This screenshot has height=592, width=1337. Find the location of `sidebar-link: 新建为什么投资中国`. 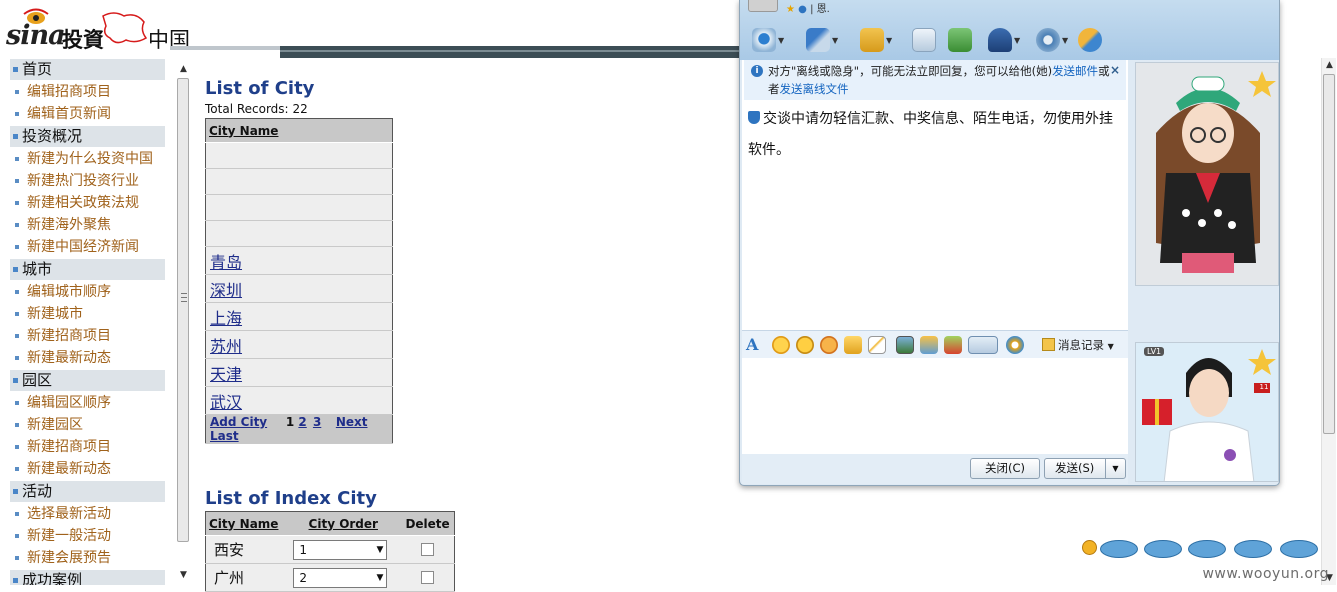

sidebar-link: 新建为什么投资中国 is located at coordinates (87, 159).